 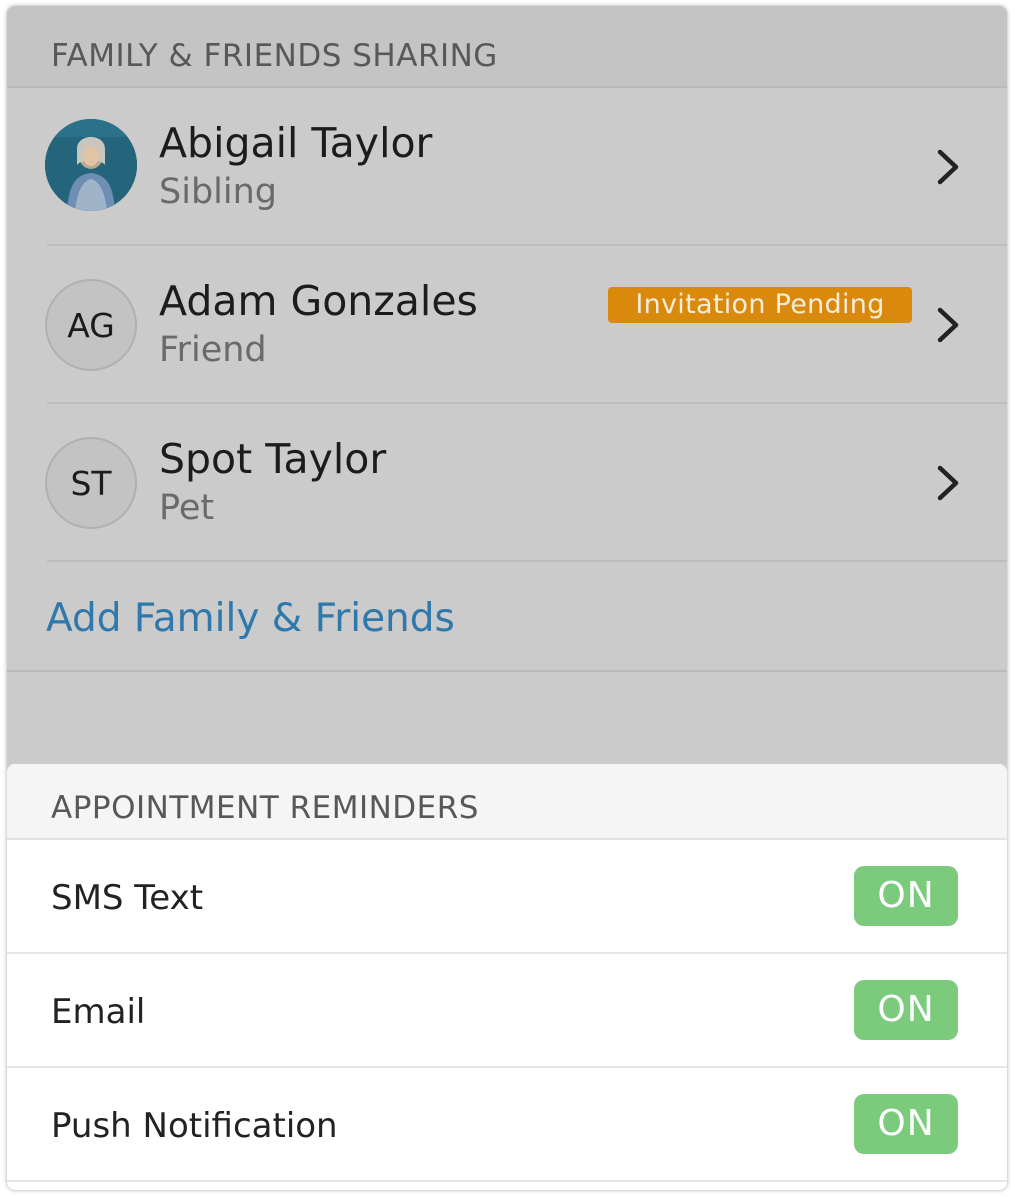 I want to click on setting-label: SMS Text, so click(x=127, y=898).